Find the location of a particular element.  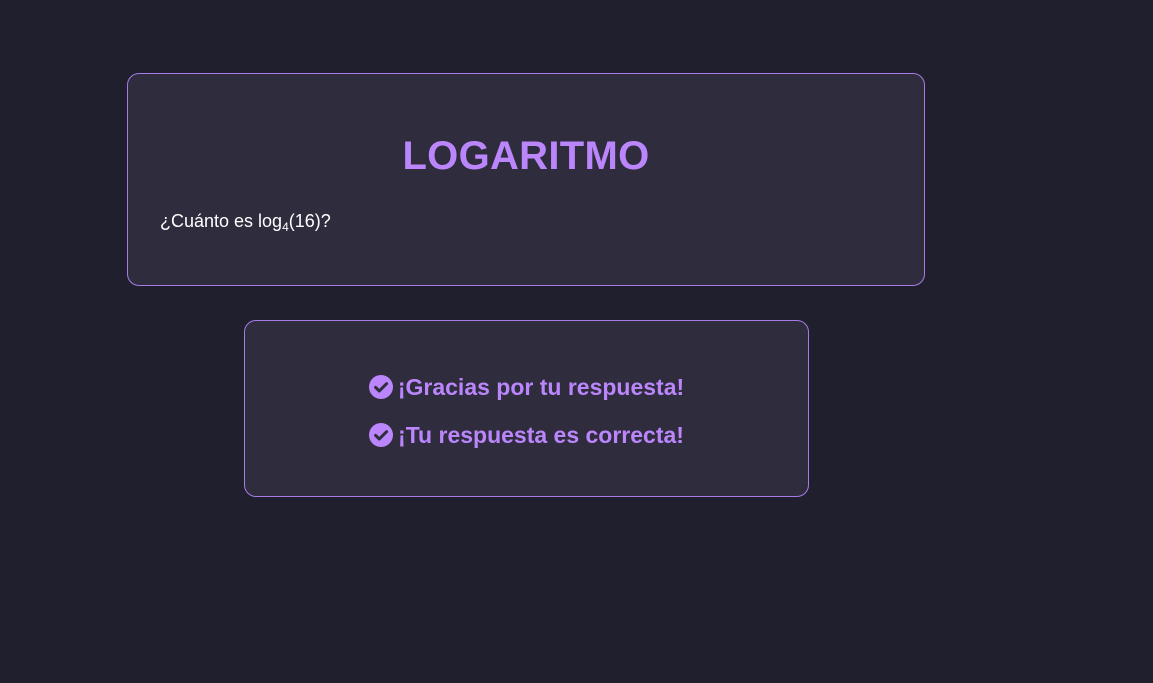

question-text: ¿Cuánto es log4(16)? is located at coordinates (245, 222).